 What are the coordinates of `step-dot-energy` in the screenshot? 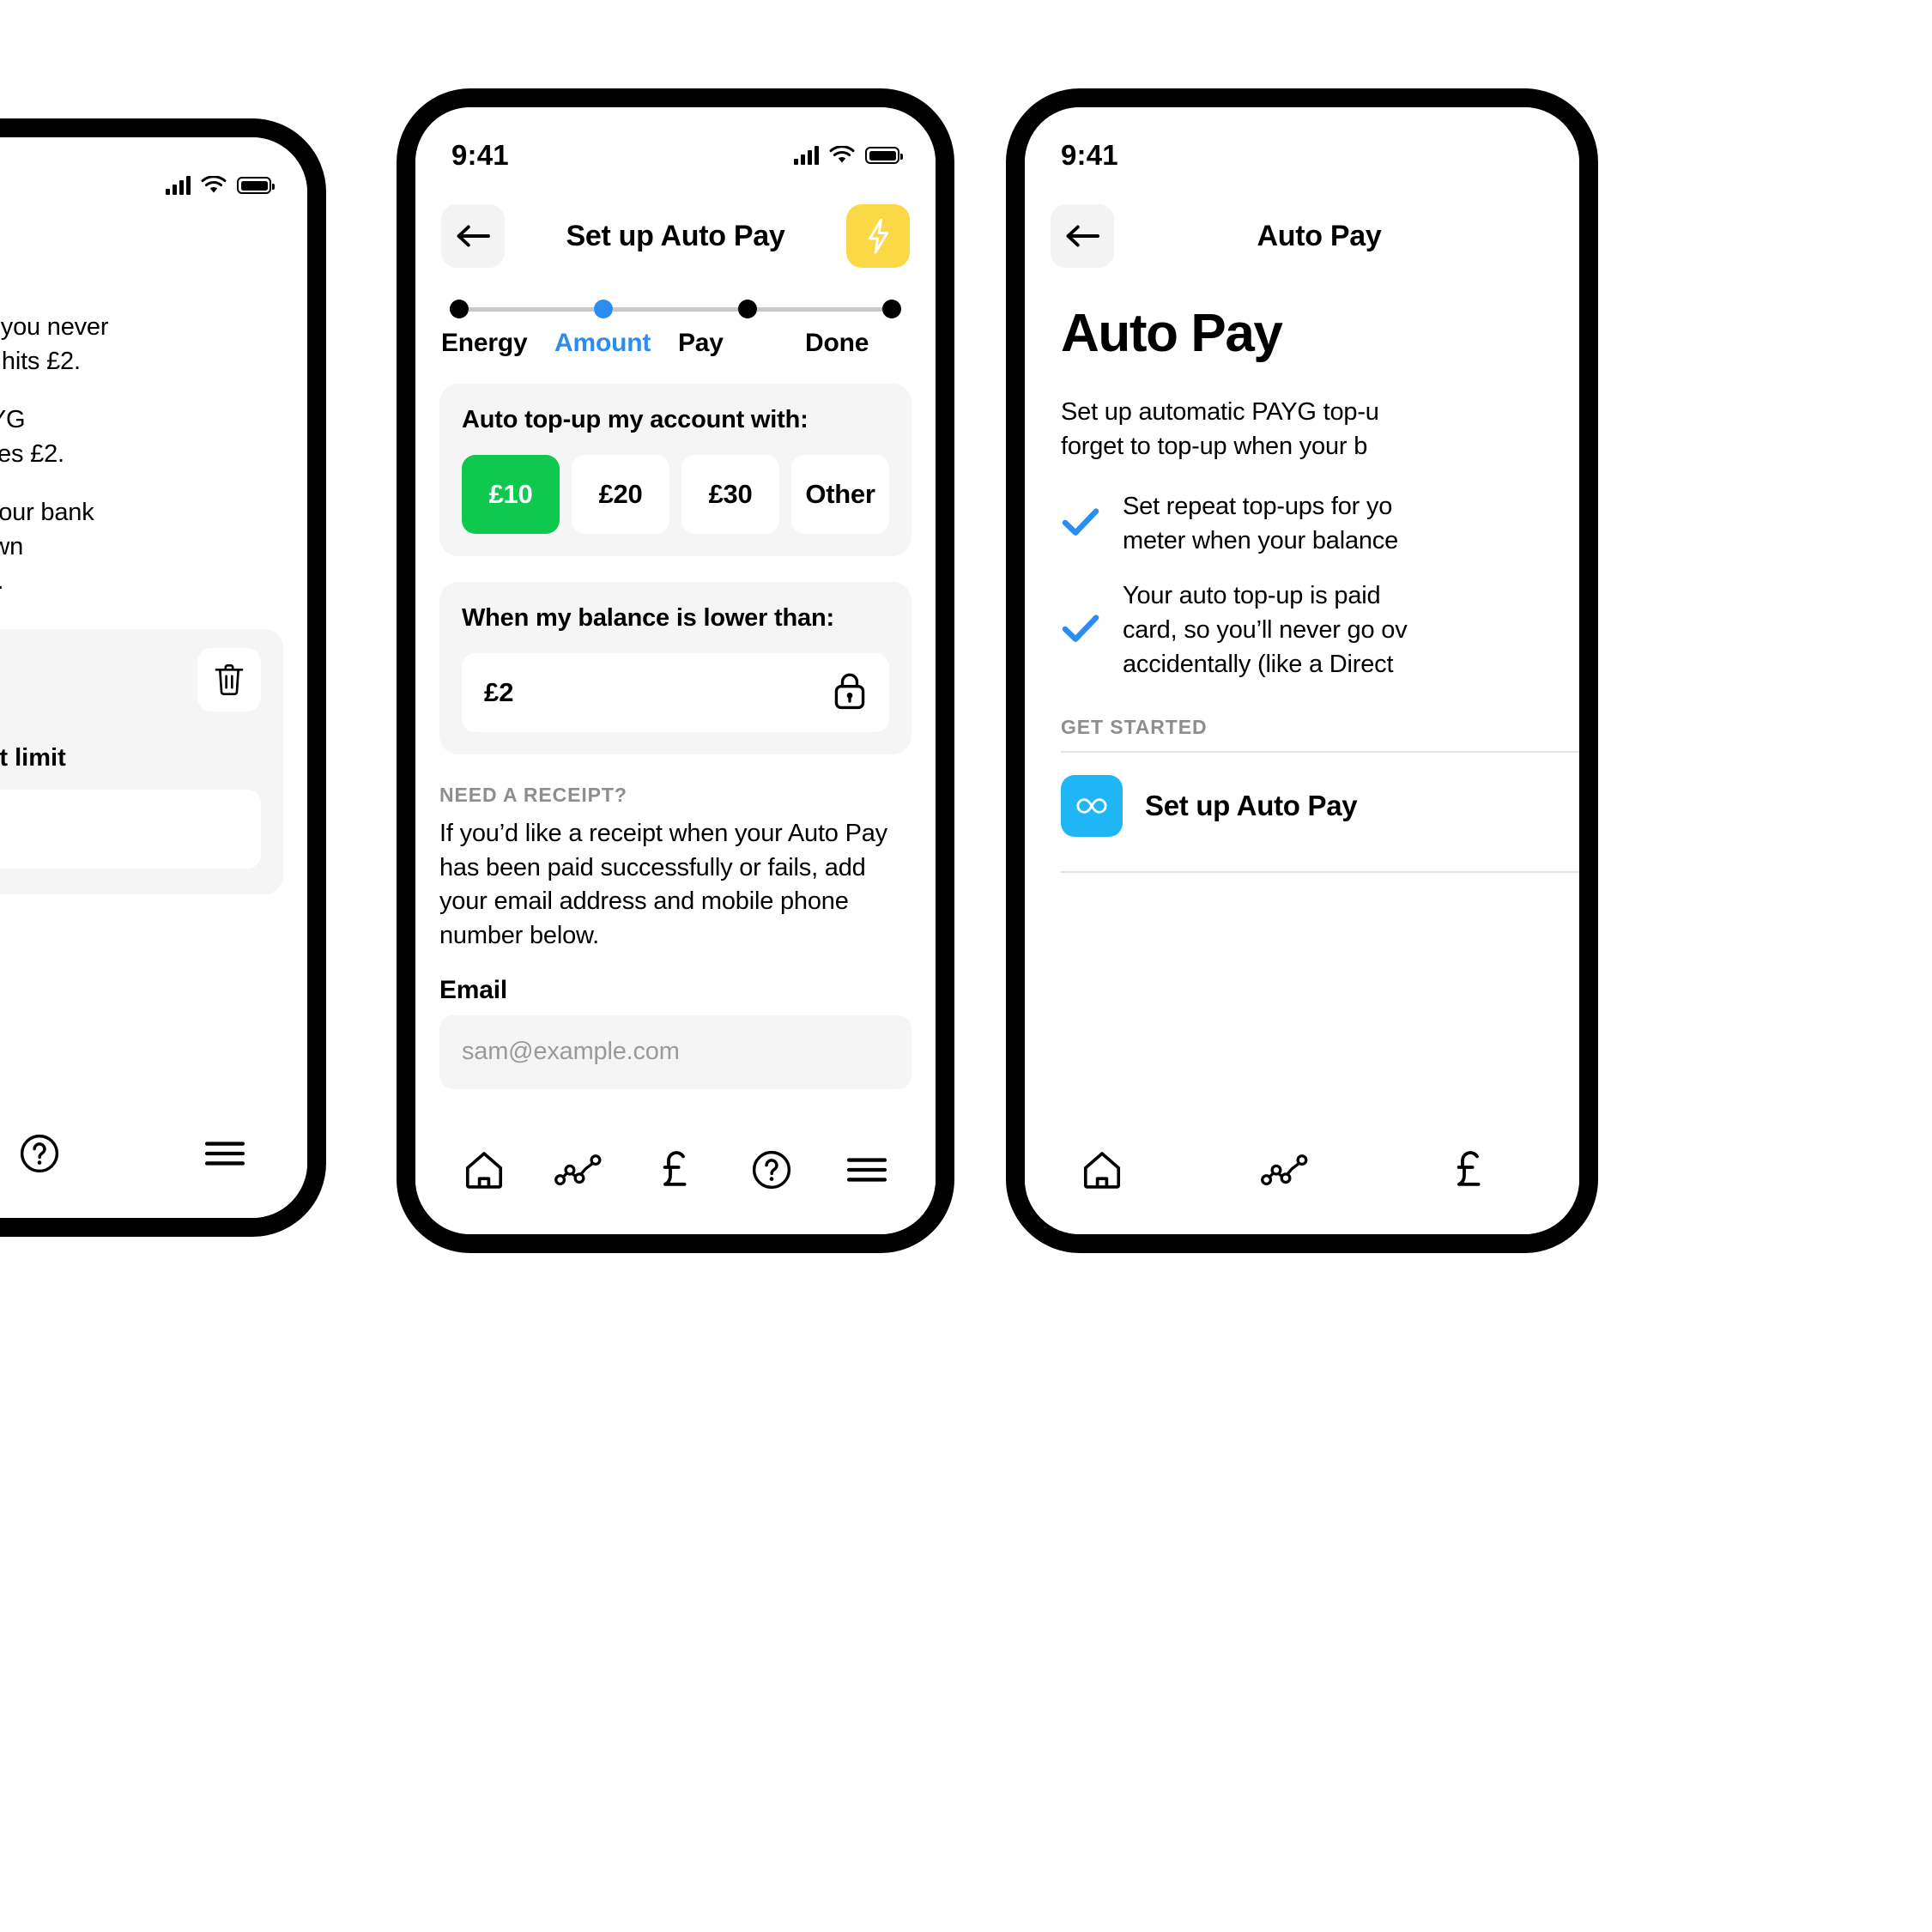 It's located at (459, 309).